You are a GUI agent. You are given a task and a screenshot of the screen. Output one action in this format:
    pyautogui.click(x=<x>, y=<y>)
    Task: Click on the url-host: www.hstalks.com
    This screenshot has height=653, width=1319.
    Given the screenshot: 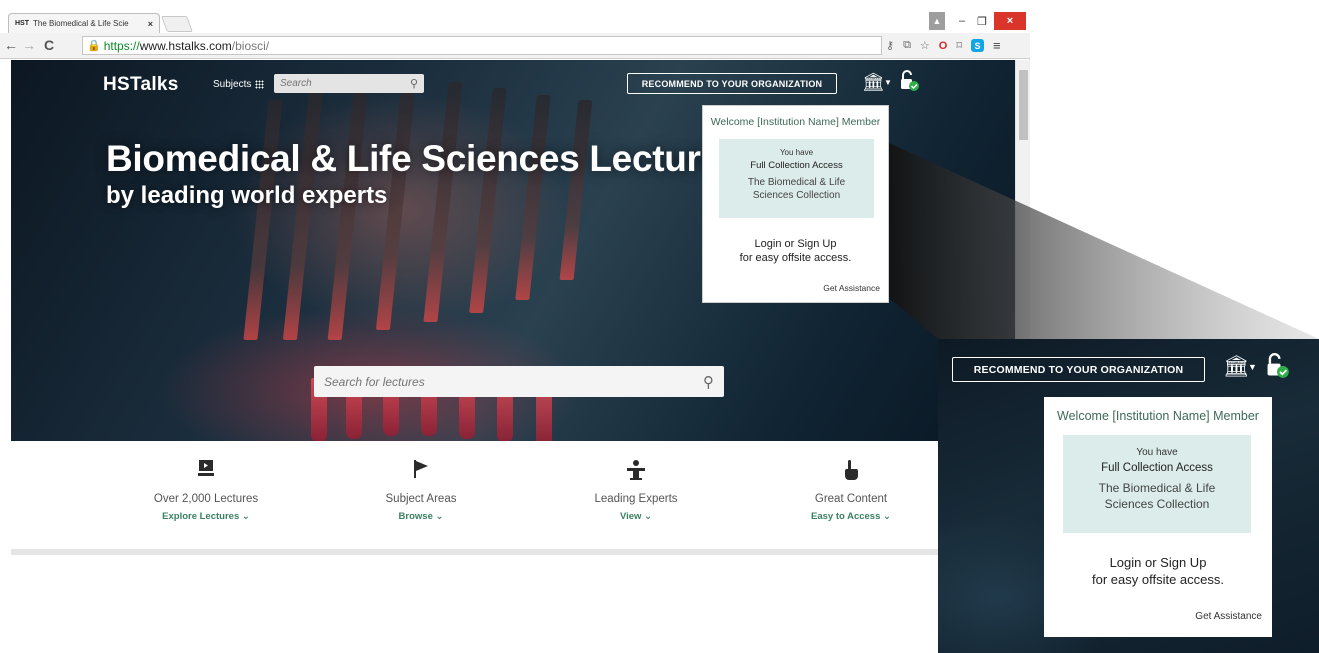 What is the action you would take?
    pyautogui.click(x=185, y=45)
    